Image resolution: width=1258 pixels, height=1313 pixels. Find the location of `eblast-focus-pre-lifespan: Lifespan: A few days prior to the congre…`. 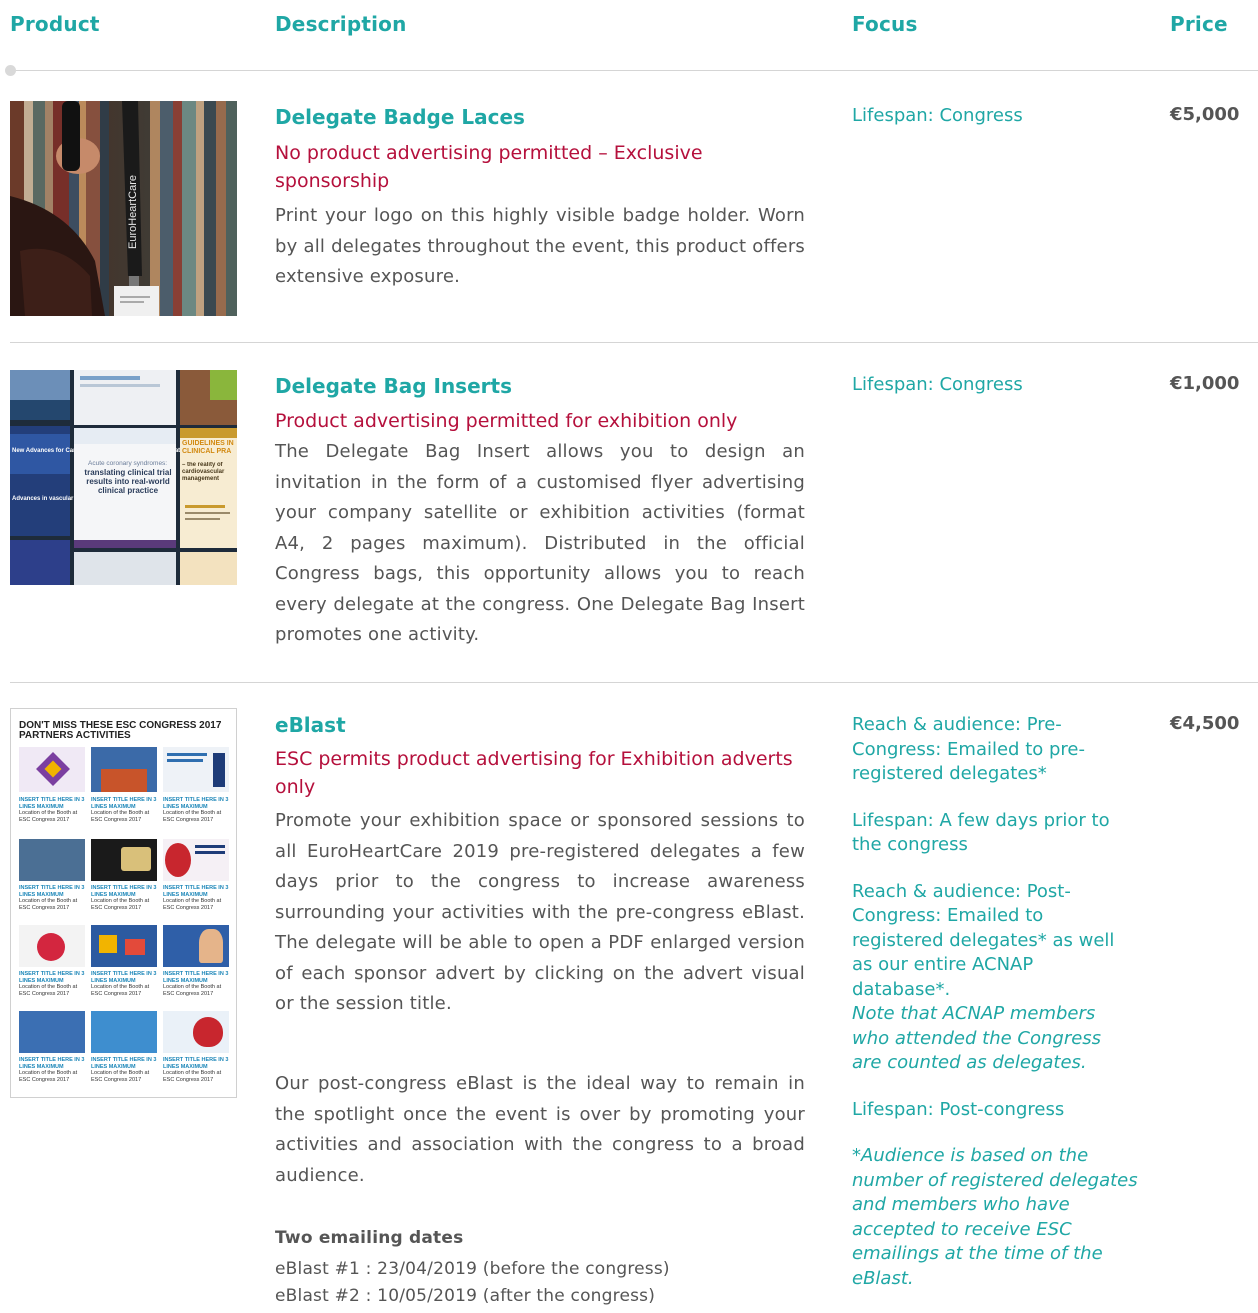

eblast-focus-pre-lifespan: Lifespan: A few days prior to the congre… is located at coordinates (981, 832).